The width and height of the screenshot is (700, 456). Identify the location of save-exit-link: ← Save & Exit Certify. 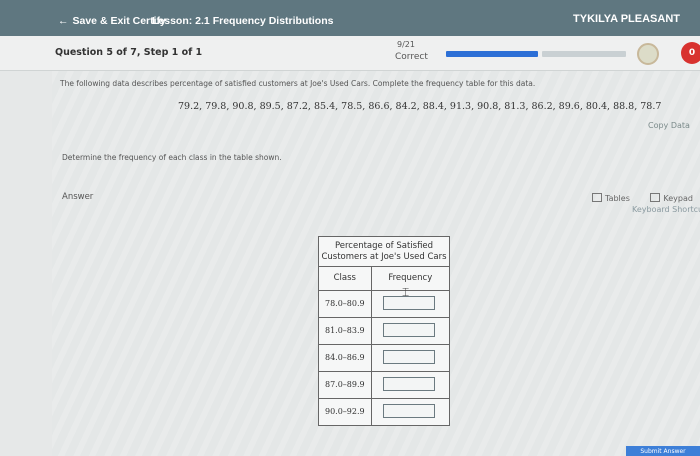
(112, 21).